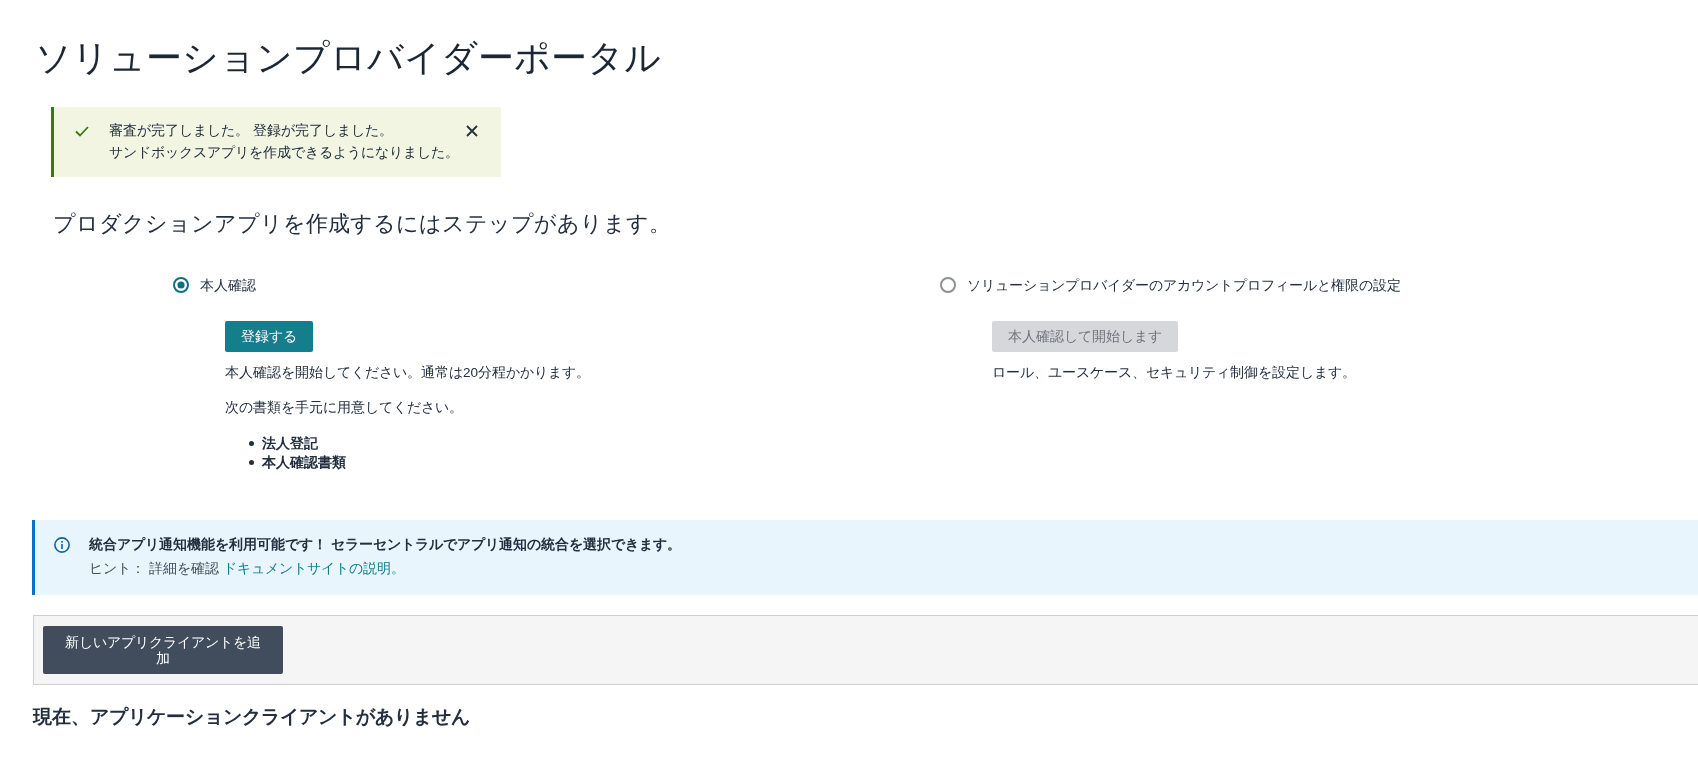 The image size is (1698, 766). I want to click on add-client-button: 新しいアプリクライアントを追加, so click(163, 650).